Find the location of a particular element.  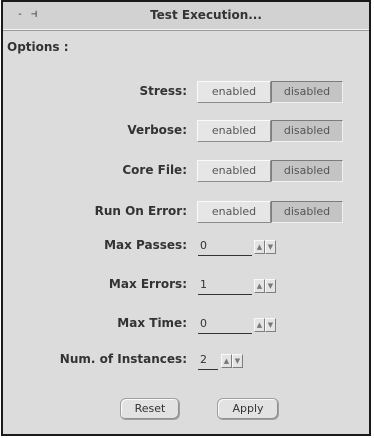

max-errors-stepper: ▲ ▼ is located at coordinates (265, 286).